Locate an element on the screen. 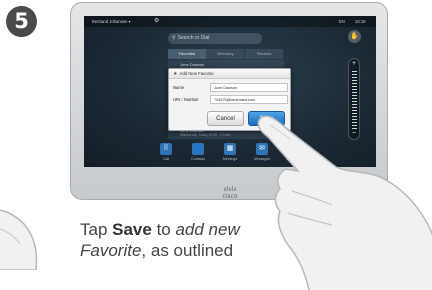 The image size is (432, 290). gear-icon: ⚙ is located at coordinates (156, 21).